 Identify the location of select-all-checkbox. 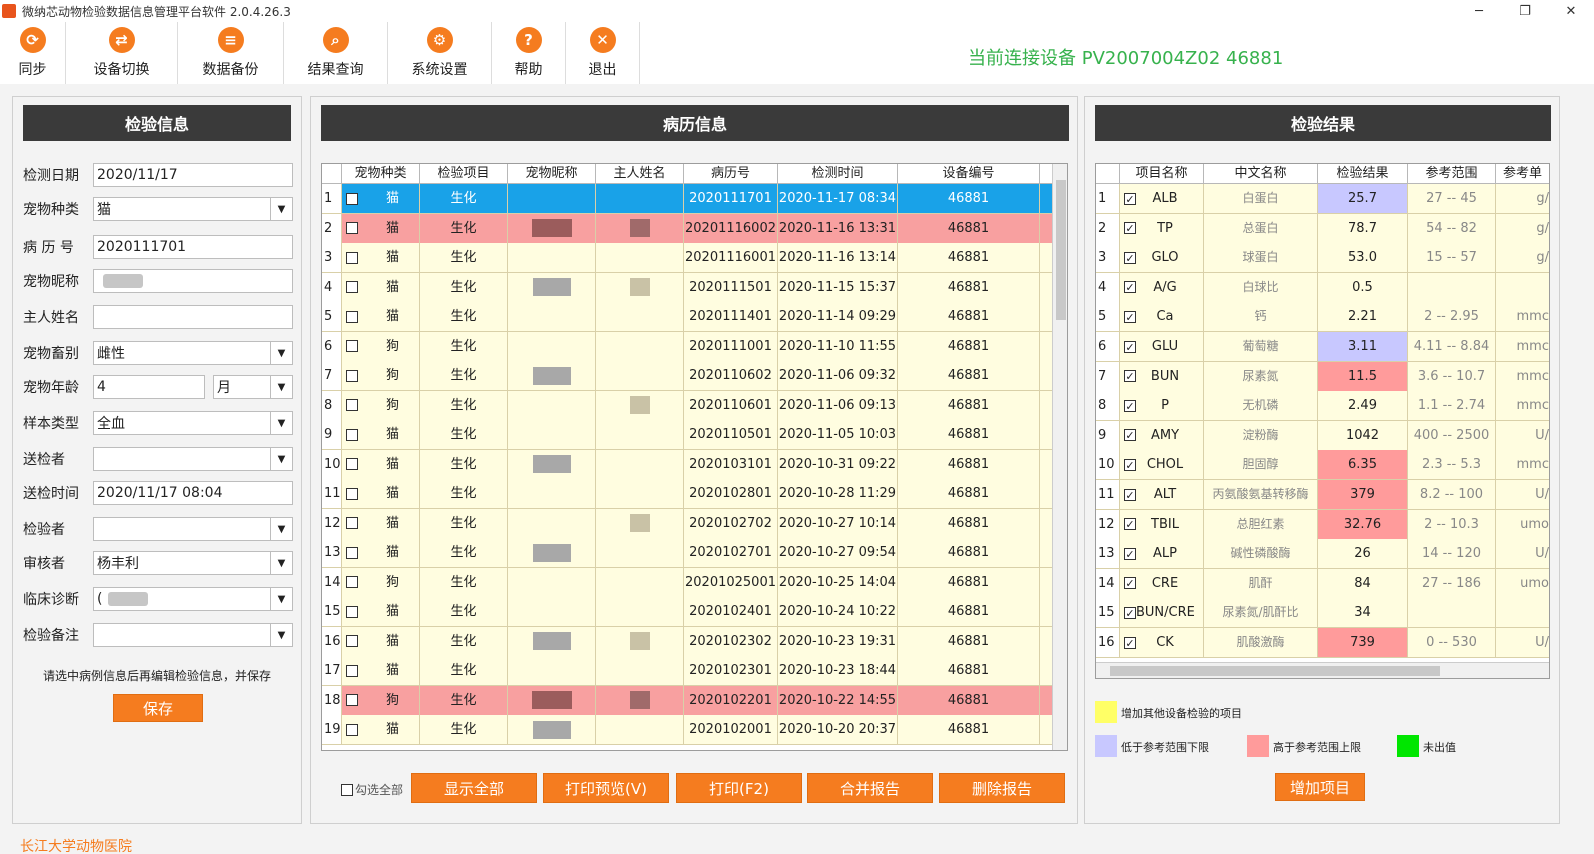
(347, 789).